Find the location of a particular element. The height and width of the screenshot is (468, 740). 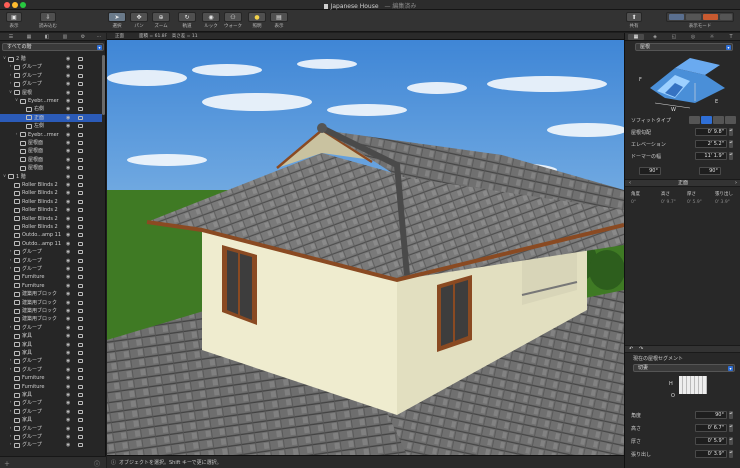

tree-row: 屋根面 ◉ is located at coordinates (51, 168).